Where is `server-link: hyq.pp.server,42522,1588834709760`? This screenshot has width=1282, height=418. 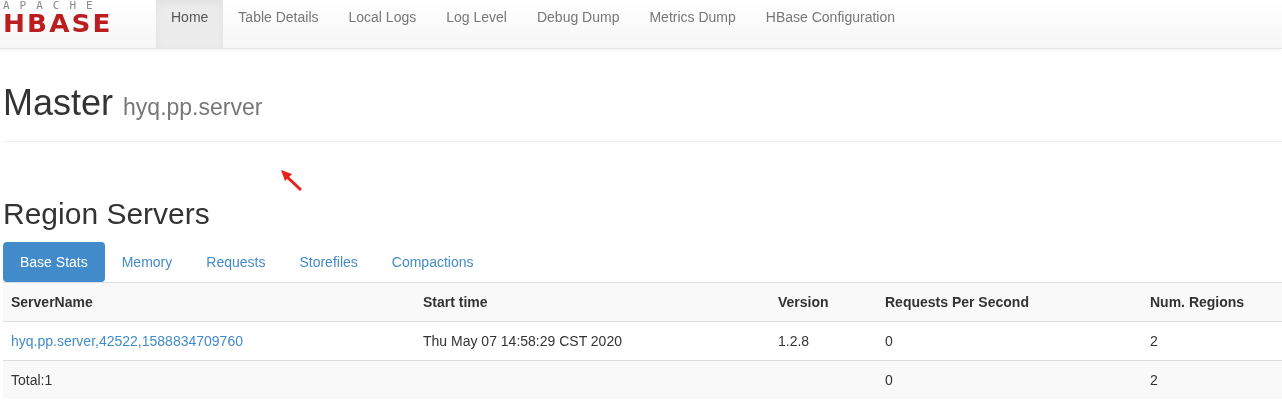 server-link: hyq.pp.server,42522,1588834709760 is located at coordinates (127, 341).